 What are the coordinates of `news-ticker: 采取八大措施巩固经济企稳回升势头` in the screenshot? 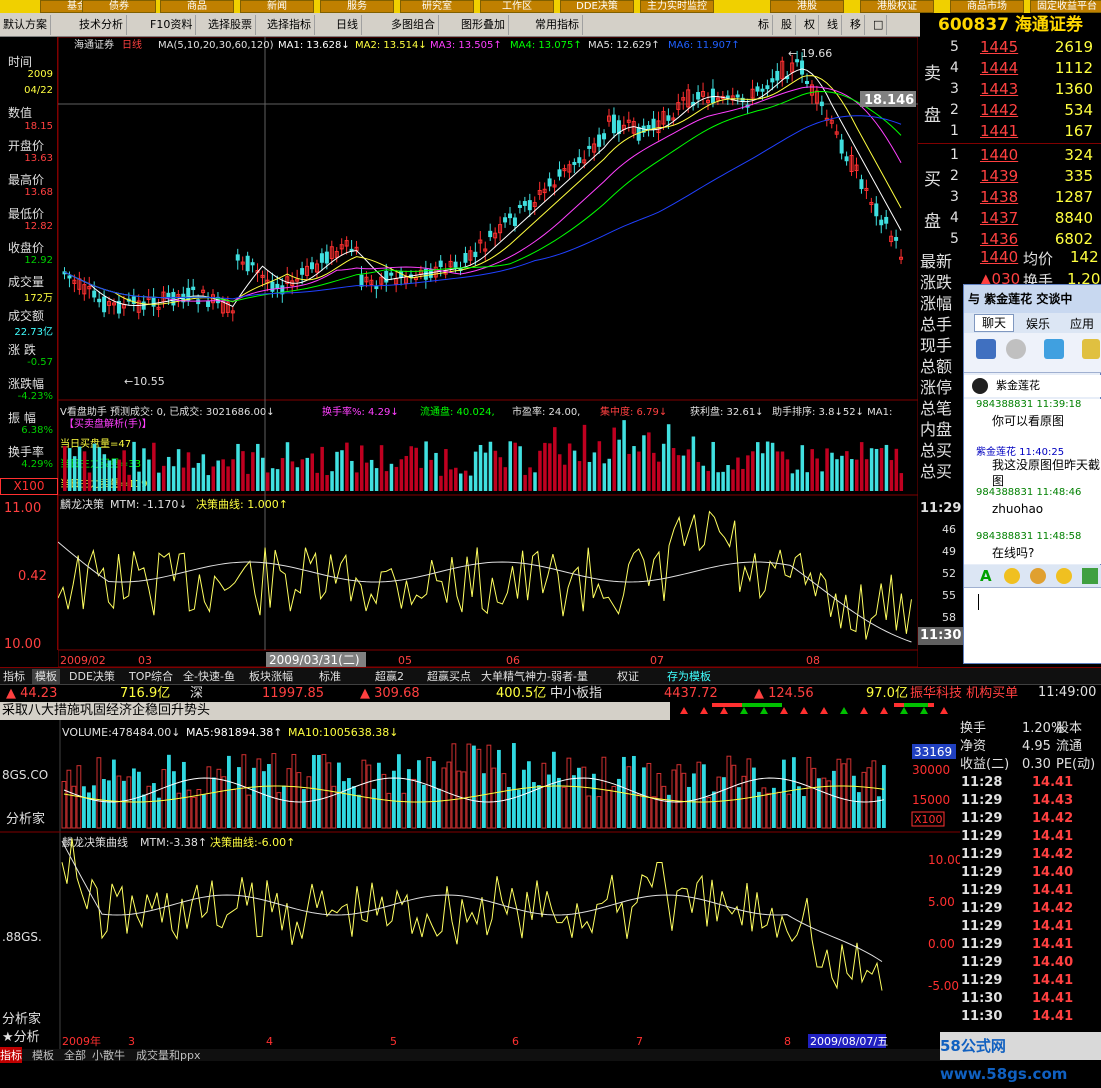 It's located at (335, 711).